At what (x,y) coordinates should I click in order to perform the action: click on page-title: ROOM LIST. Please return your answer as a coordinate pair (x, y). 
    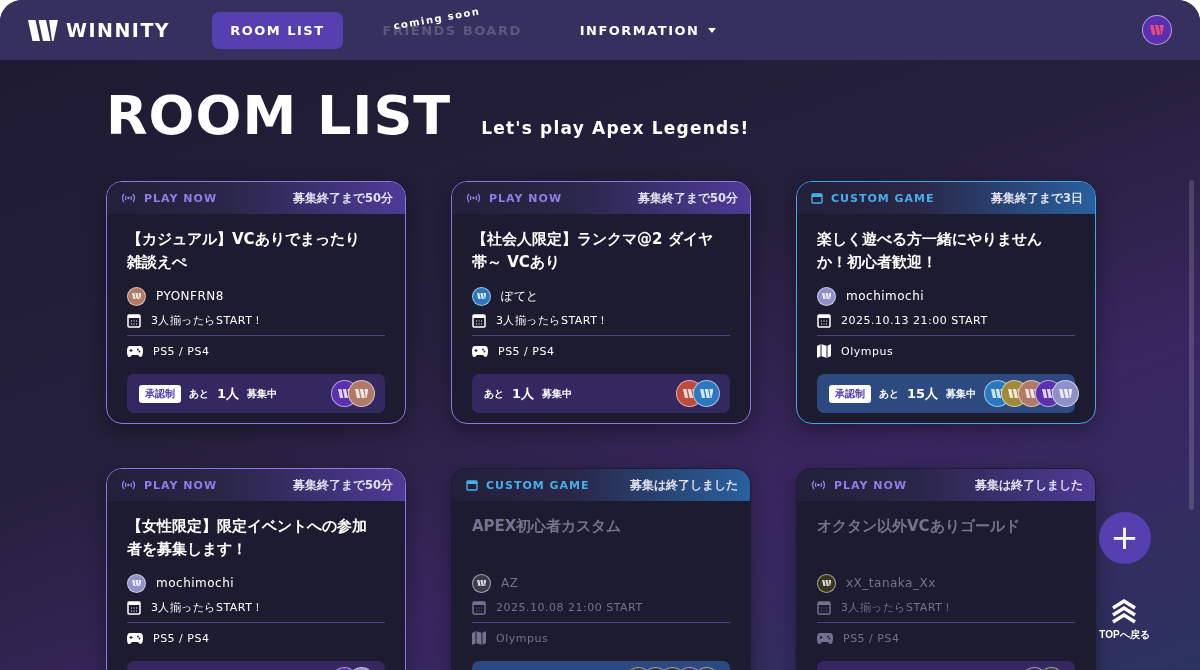
    Looking at the image, I should click on (279, 115).